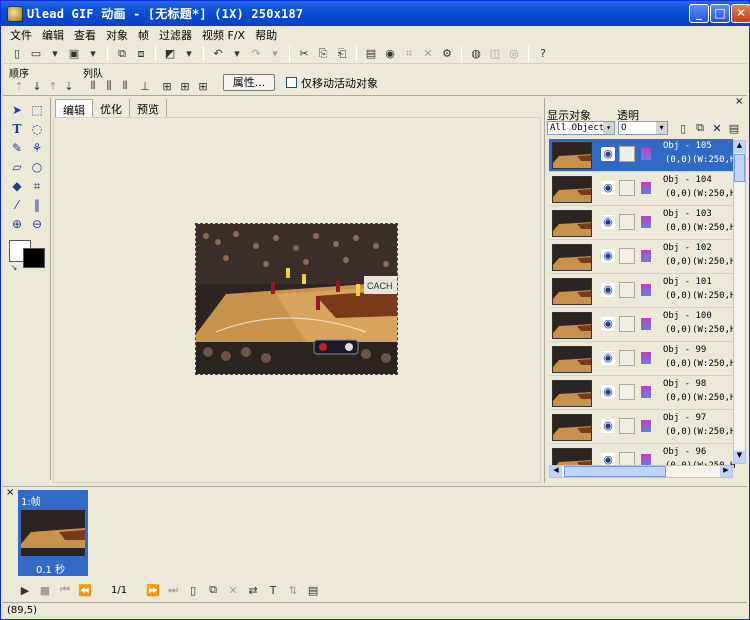  Describe the element at coordinates (53, 35) in the screenshot. I see `menu-edit: 编辑` at that location.